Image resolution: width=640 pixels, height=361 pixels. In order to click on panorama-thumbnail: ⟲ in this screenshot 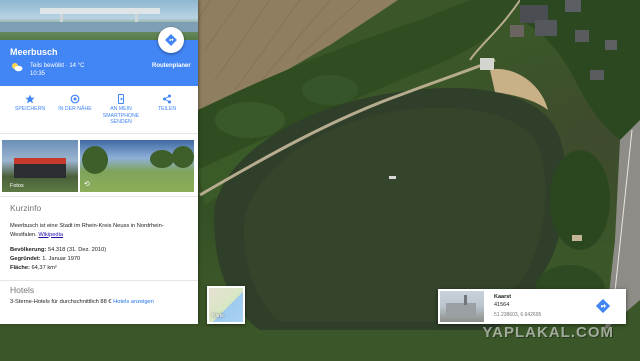, I will do `click(137, 166)`.